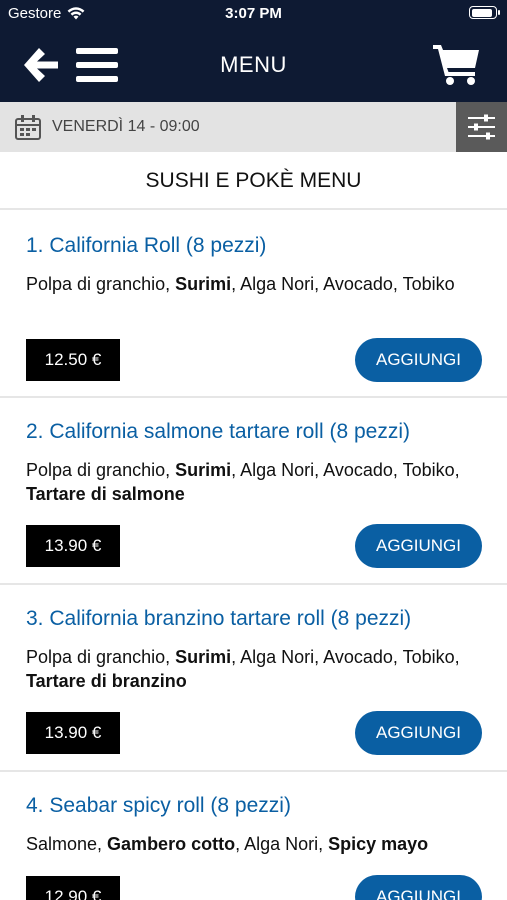  Describe the element at coordinates (106, 681) in the screenshot. I see `item-ingredient-highlight: Tartare di branzino` at that location.